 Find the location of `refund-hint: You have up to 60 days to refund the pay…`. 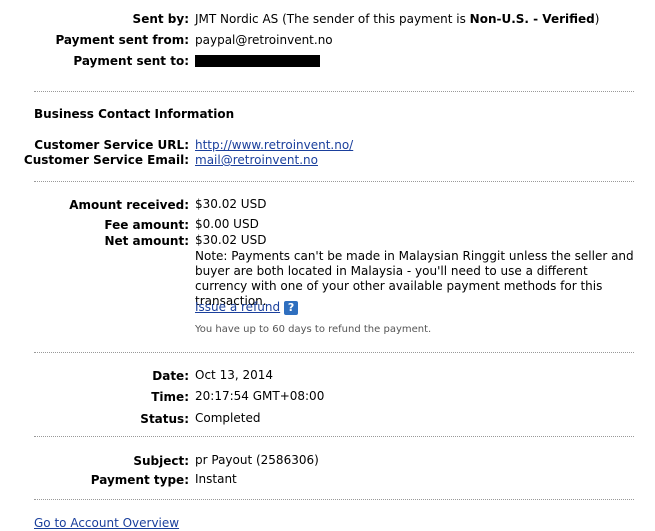

refund-hint: You have up to 60 days to refund the pay… is located at coordinates (313, 329).